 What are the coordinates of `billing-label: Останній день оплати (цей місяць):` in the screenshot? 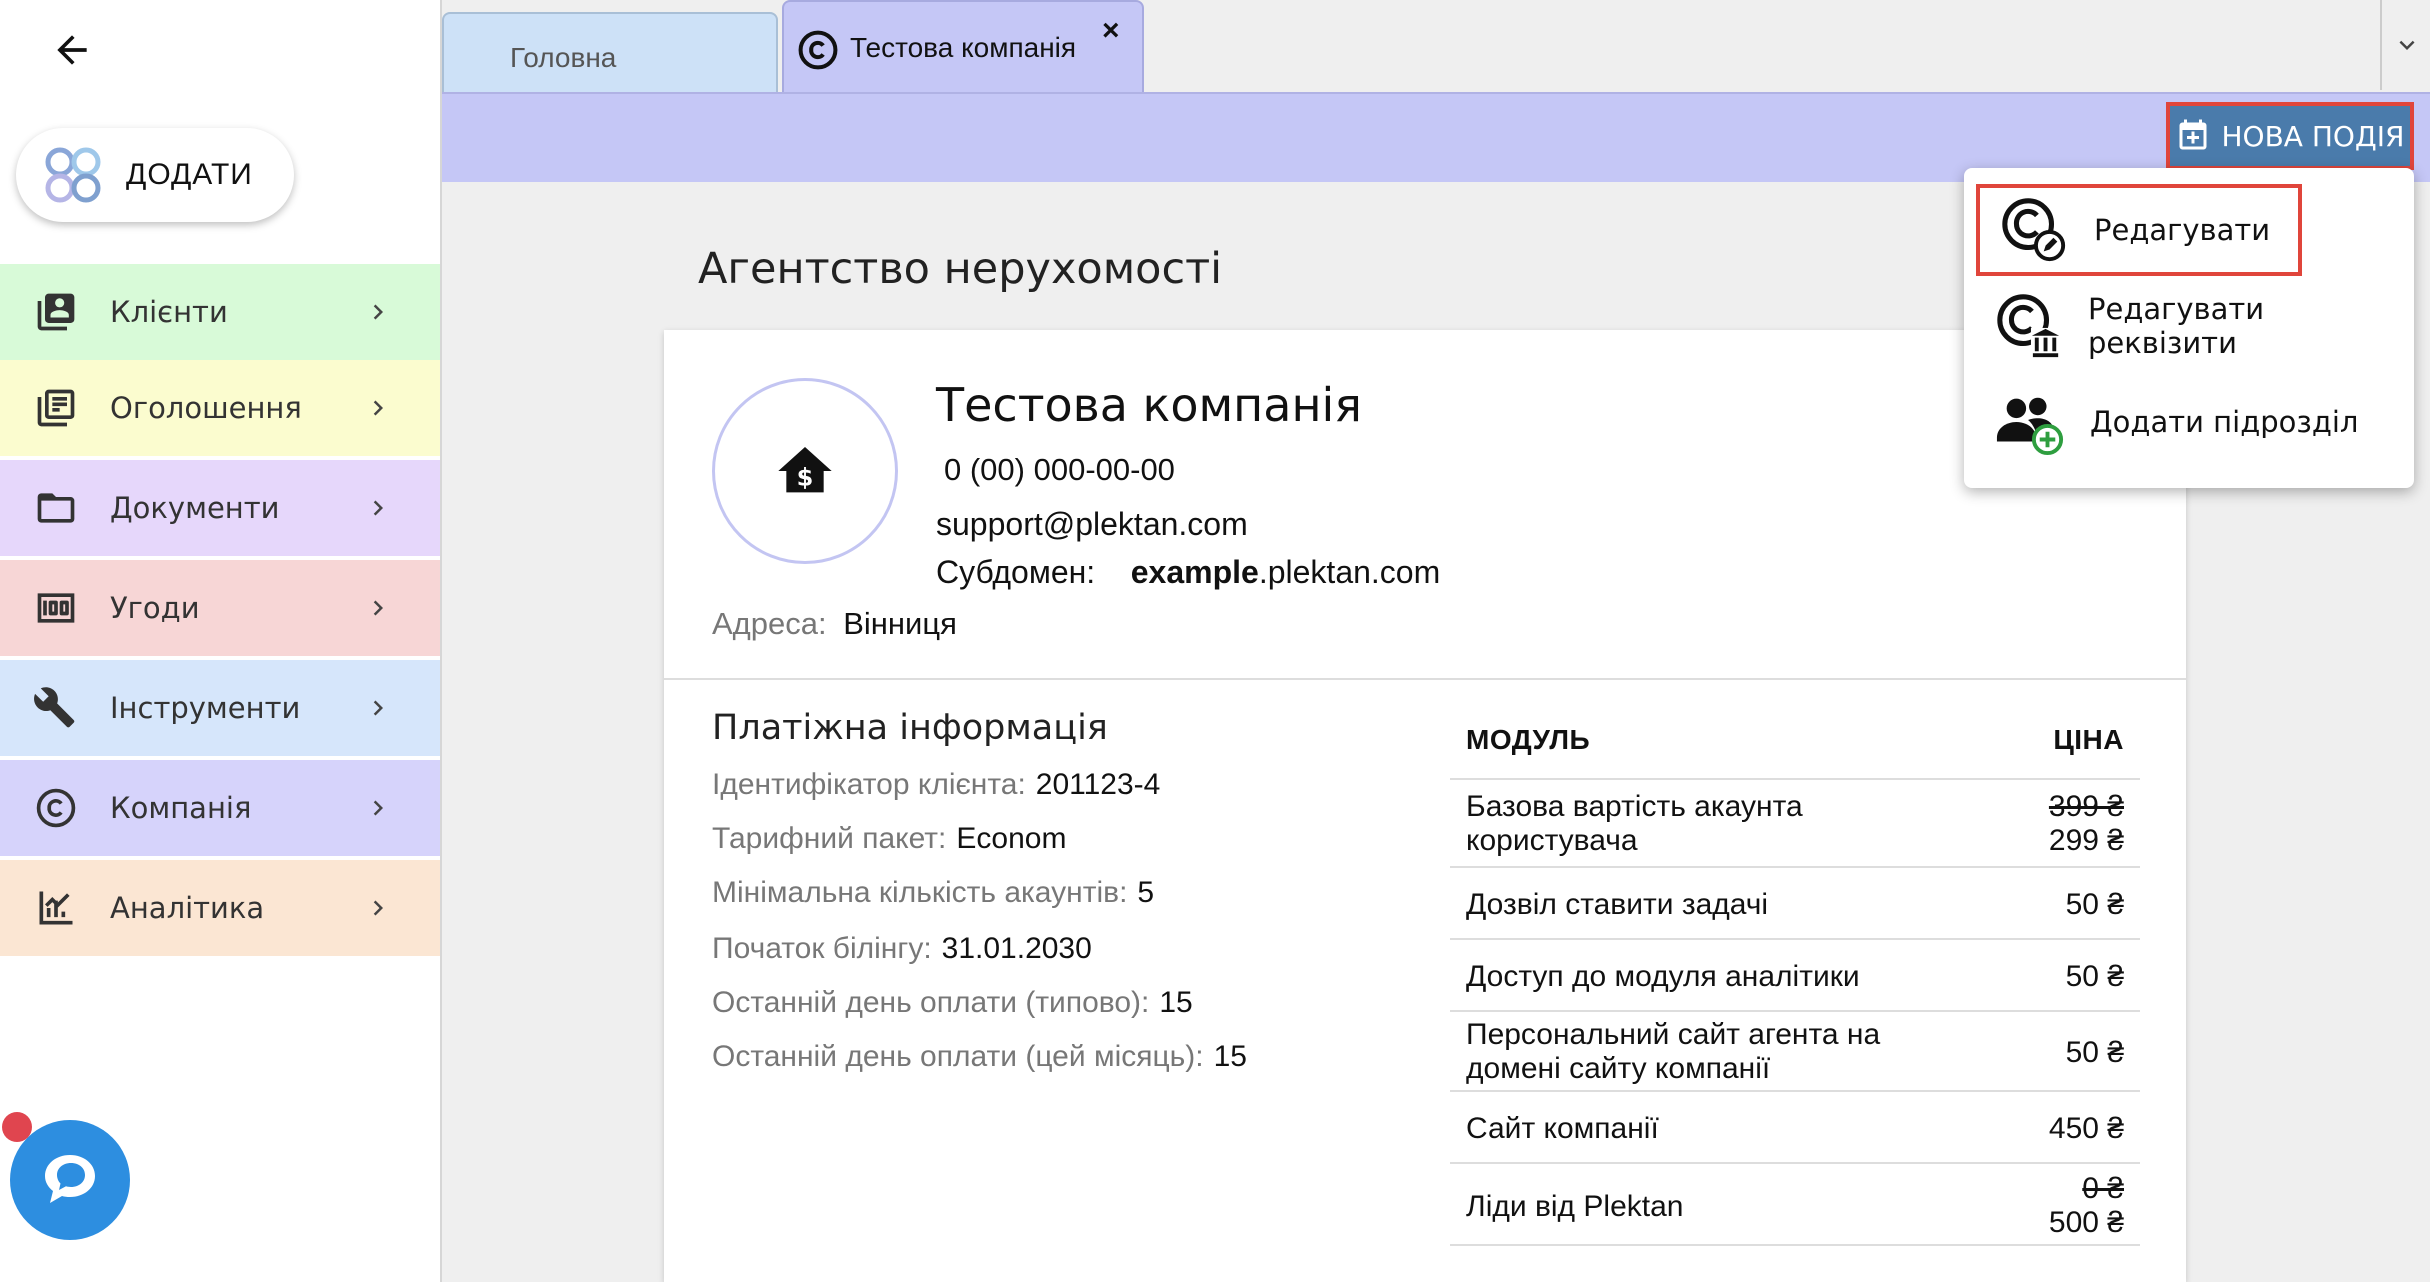 It's located at (958, 1056).